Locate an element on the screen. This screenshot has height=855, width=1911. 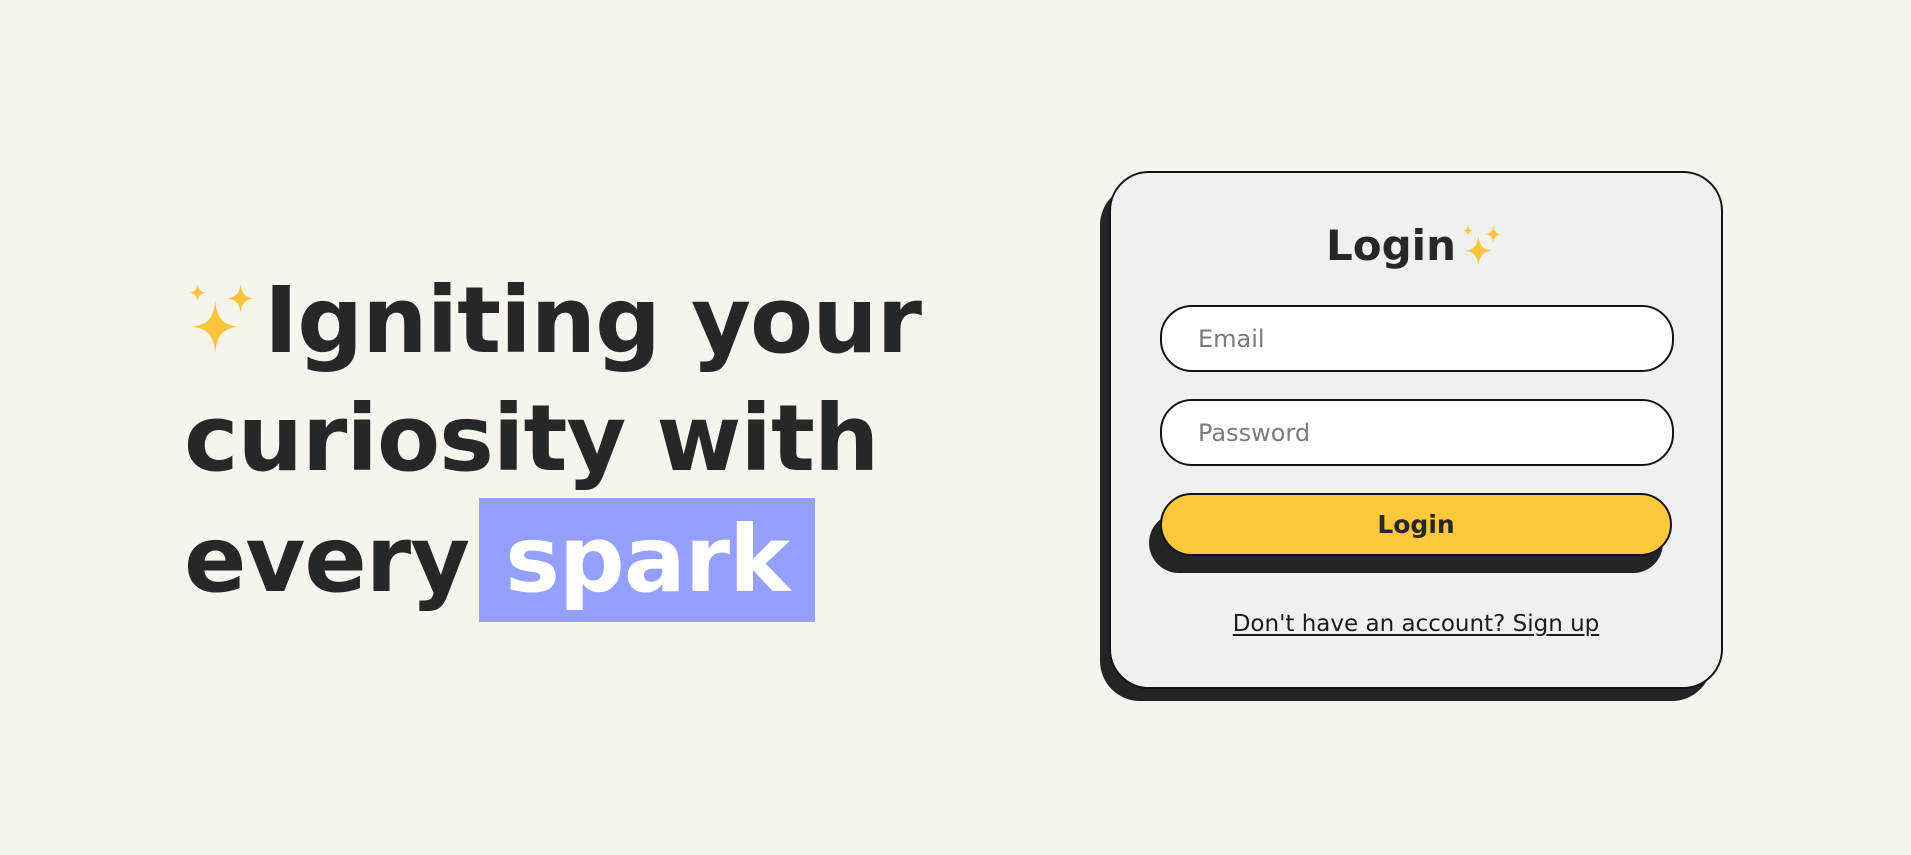
hero-line-1-text: Igniting your is located at coordinates (593, 320).